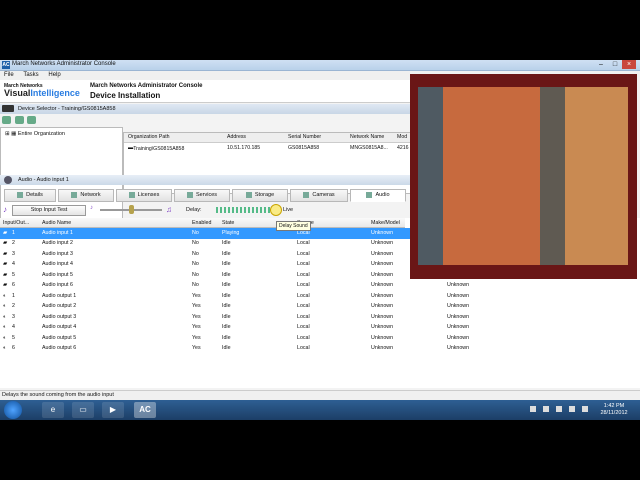 This screenshot has width=640, height=480. Describe the element at coordinates (146, 86) in the screenshot. I see `header-title: March Networks Administrator Console` at that location.